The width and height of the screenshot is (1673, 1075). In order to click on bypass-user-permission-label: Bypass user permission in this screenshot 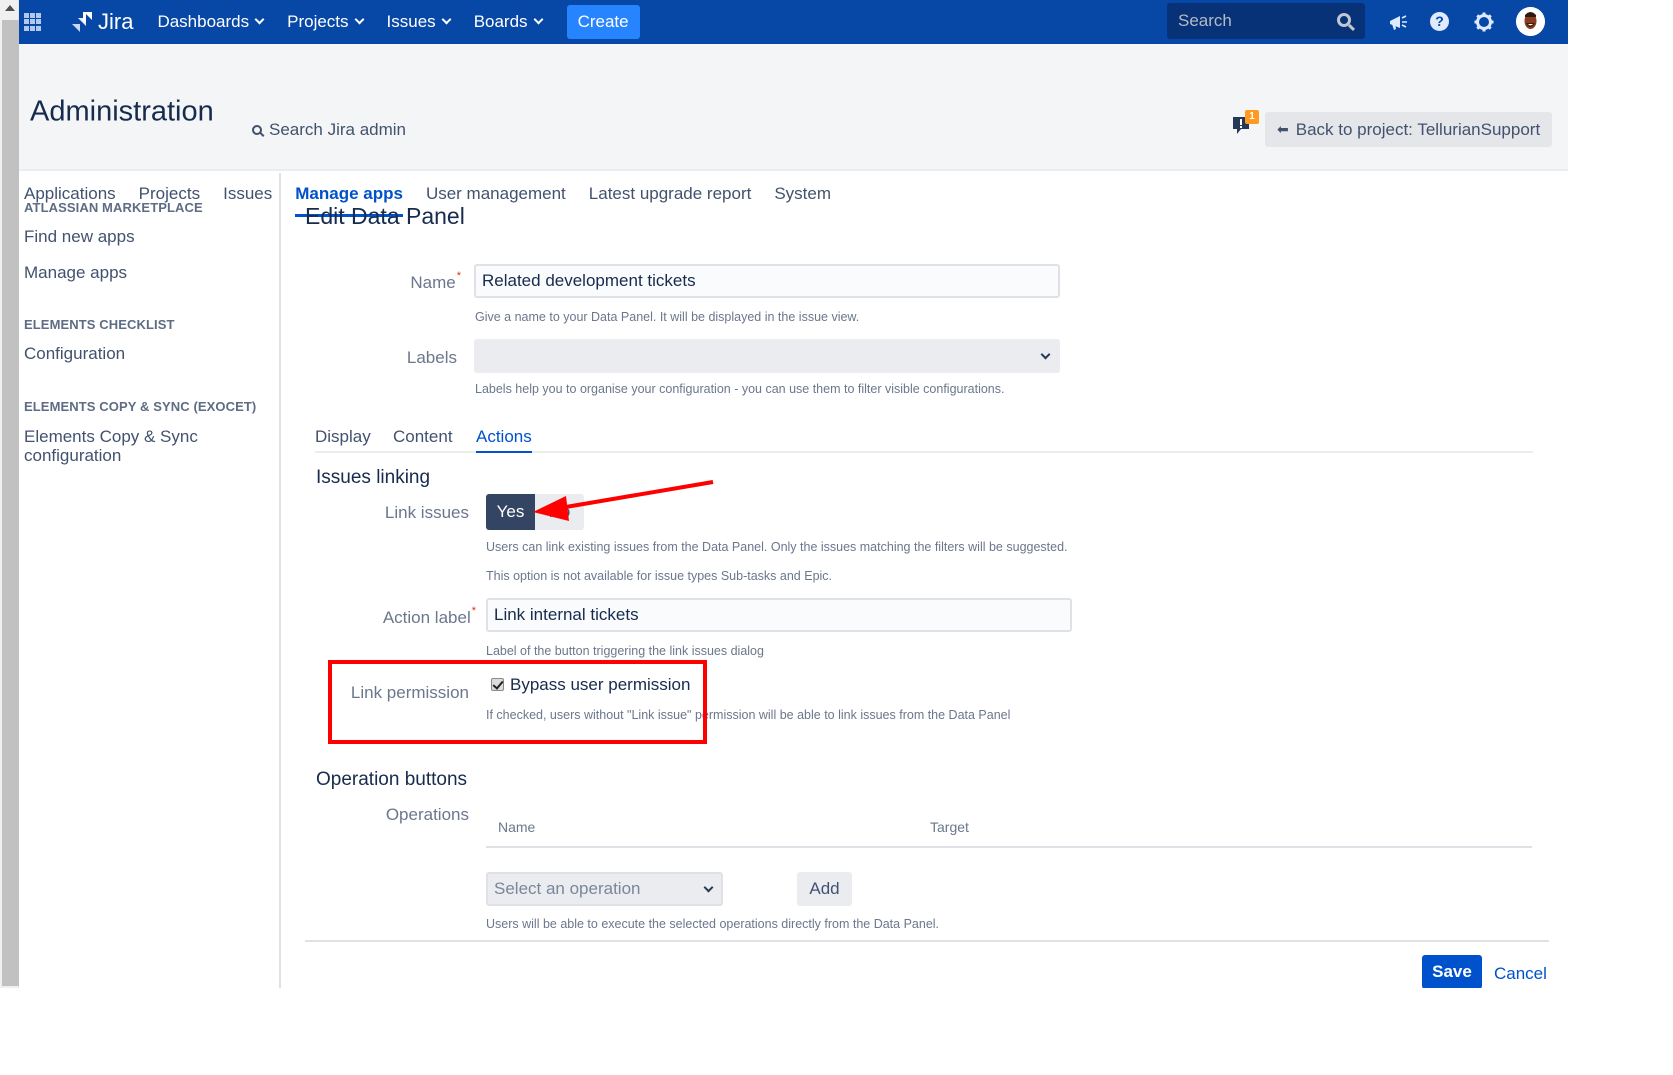, I will do `click(600, 685)`.